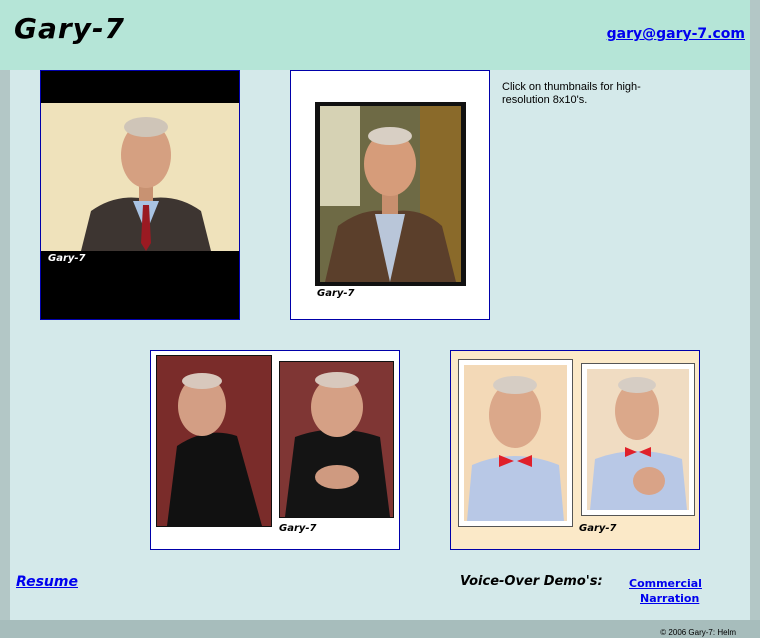 The height and width of the screenshot is (638, 760). I want to click on voiceover-label: Voice-Over Demo's:, so click(531, 581).